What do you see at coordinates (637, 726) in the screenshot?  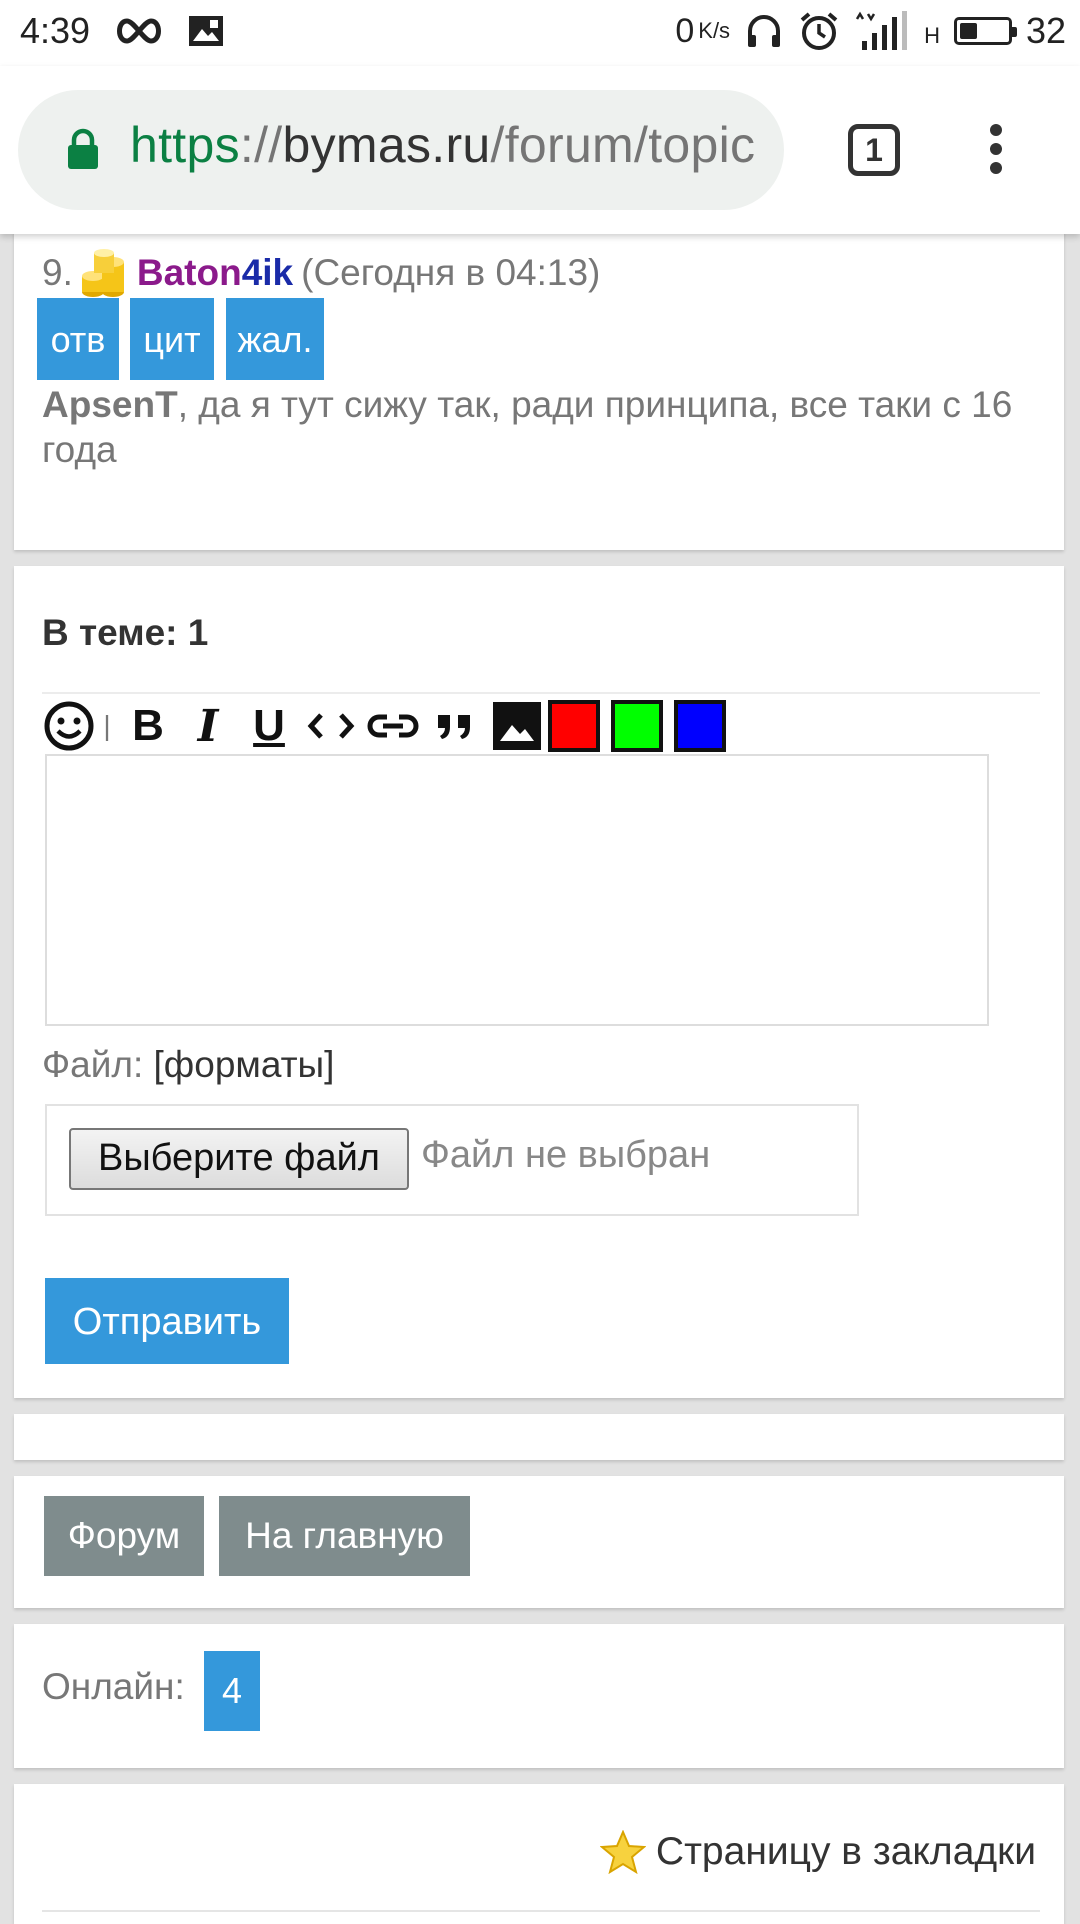 I see `green-color-button` at bounding box center [637, 726].